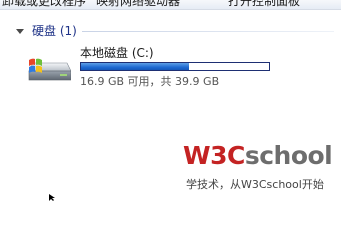  What do you see at coordinates (54, 30) in the screenshot?
I see `group-title: 硬盘 (1)` at bounding box center [54, 30].